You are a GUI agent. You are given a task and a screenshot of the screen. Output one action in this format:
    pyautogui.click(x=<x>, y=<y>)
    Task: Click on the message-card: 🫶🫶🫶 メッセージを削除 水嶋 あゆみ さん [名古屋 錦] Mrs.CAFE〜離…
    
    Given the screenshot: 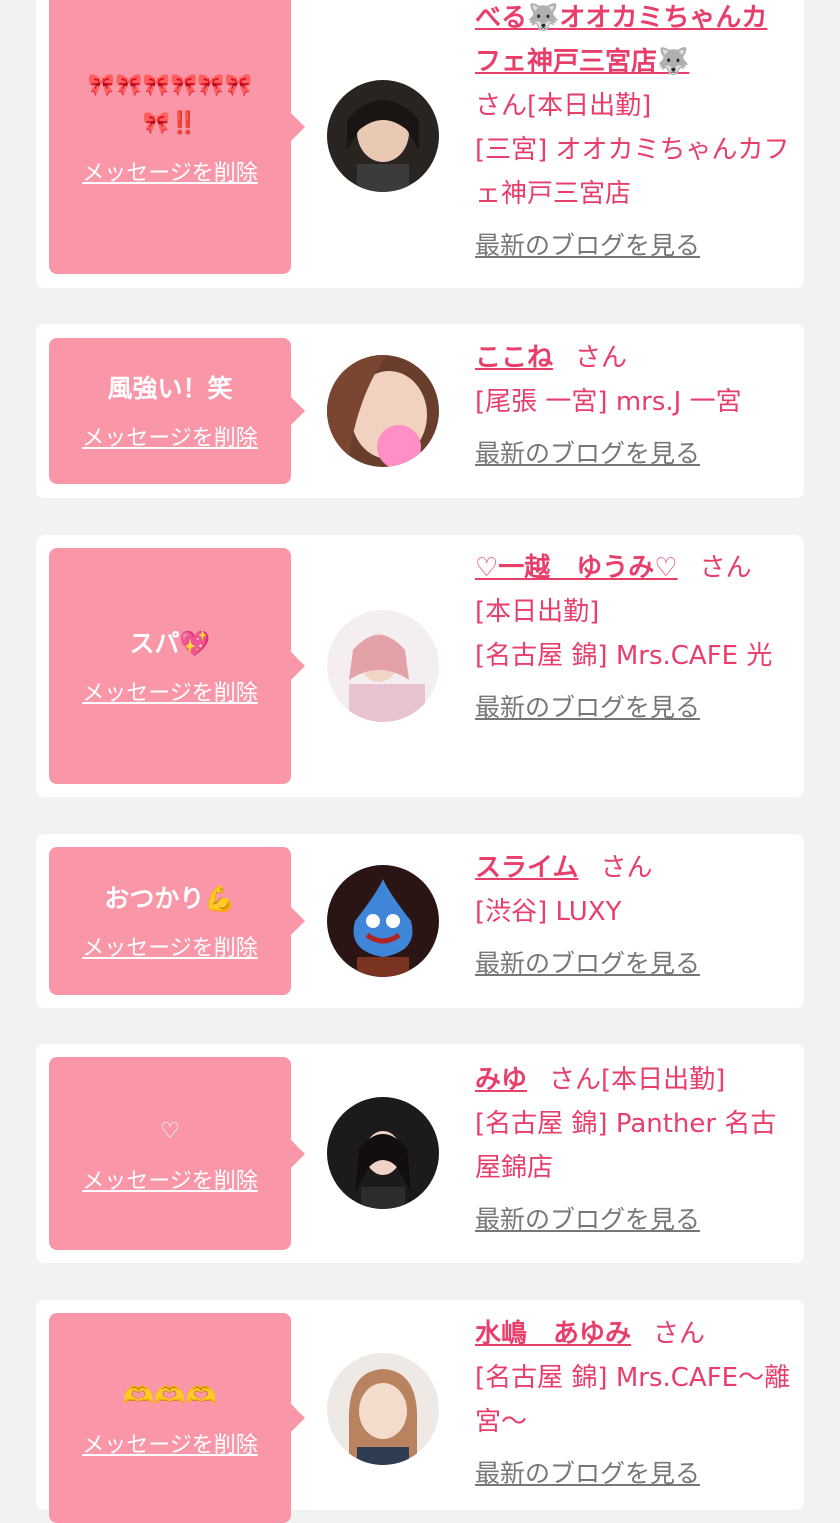 What is the action you would take?
    pyautogui.click(x=420, y=1411)
    